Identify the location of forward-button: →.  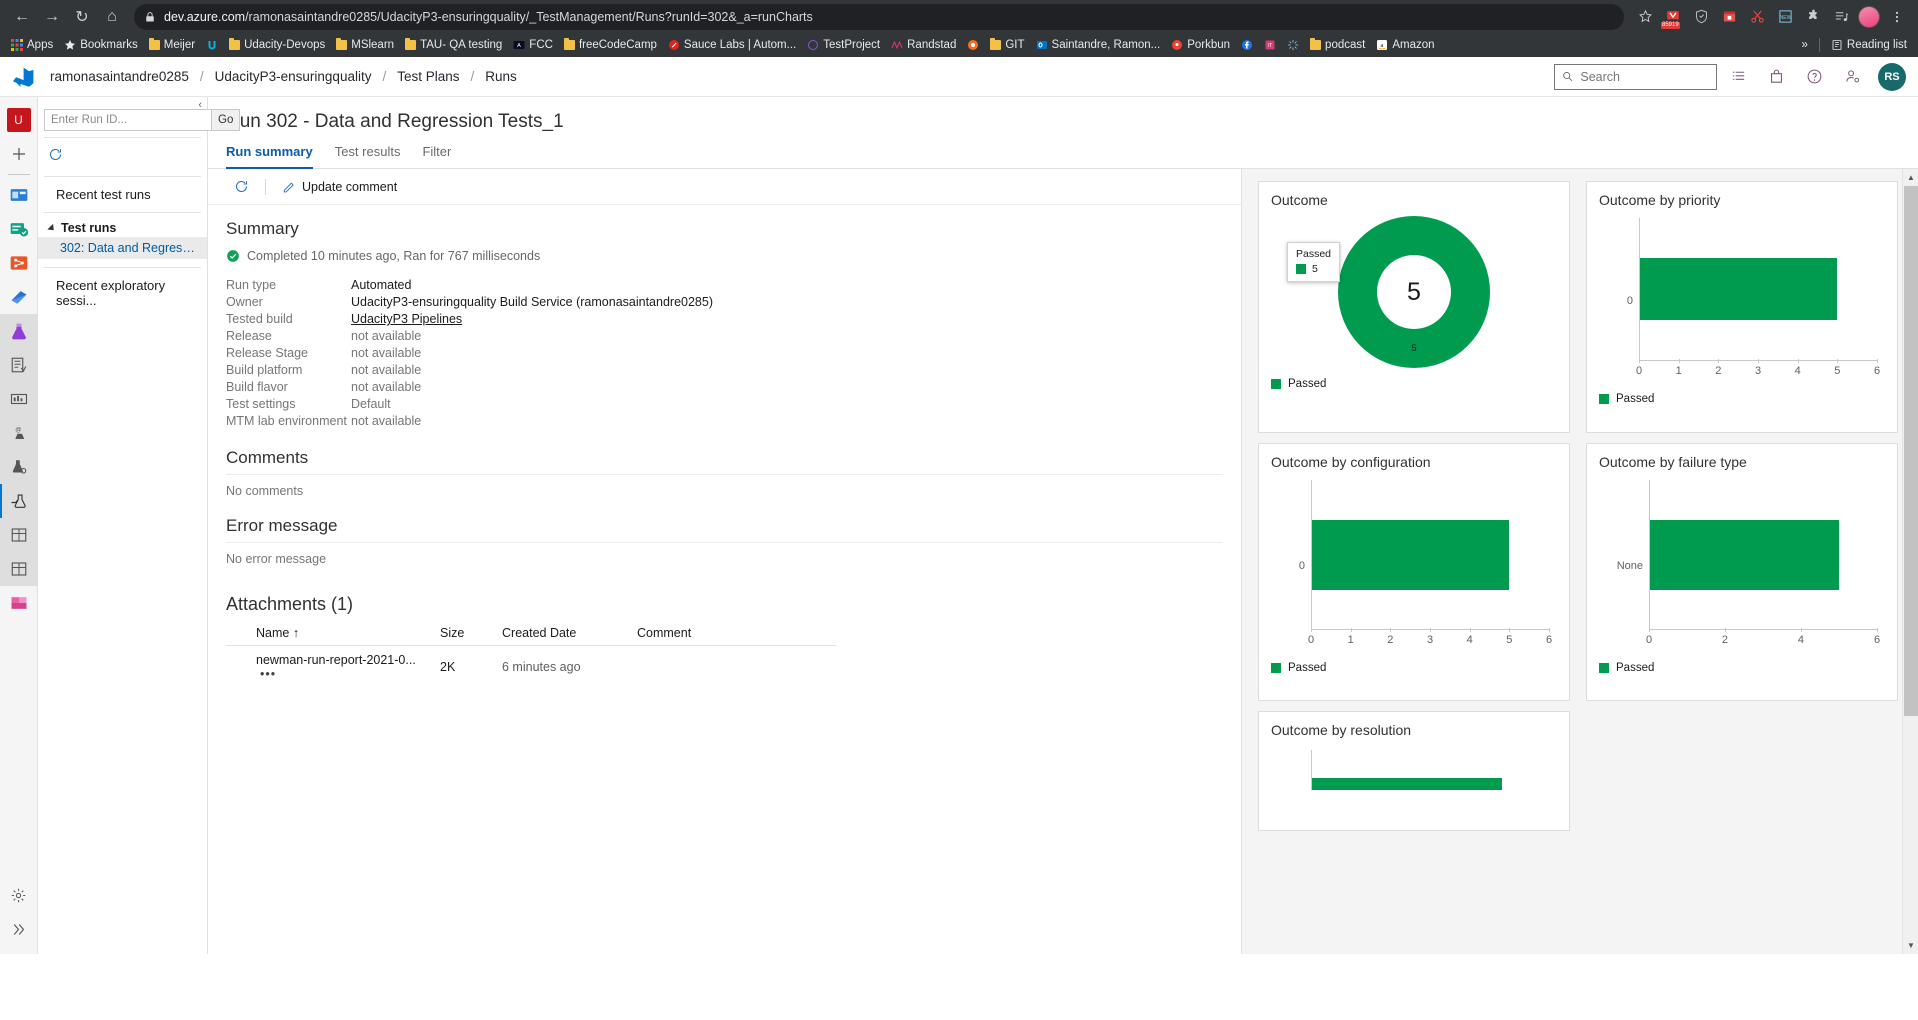
(52, 17).